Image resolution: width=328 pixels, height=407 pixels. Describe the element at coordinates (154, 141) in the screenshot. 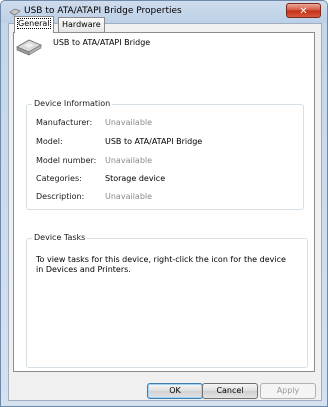

I see `model-value: USB to ATA/ATAPI Bridge` at that location.